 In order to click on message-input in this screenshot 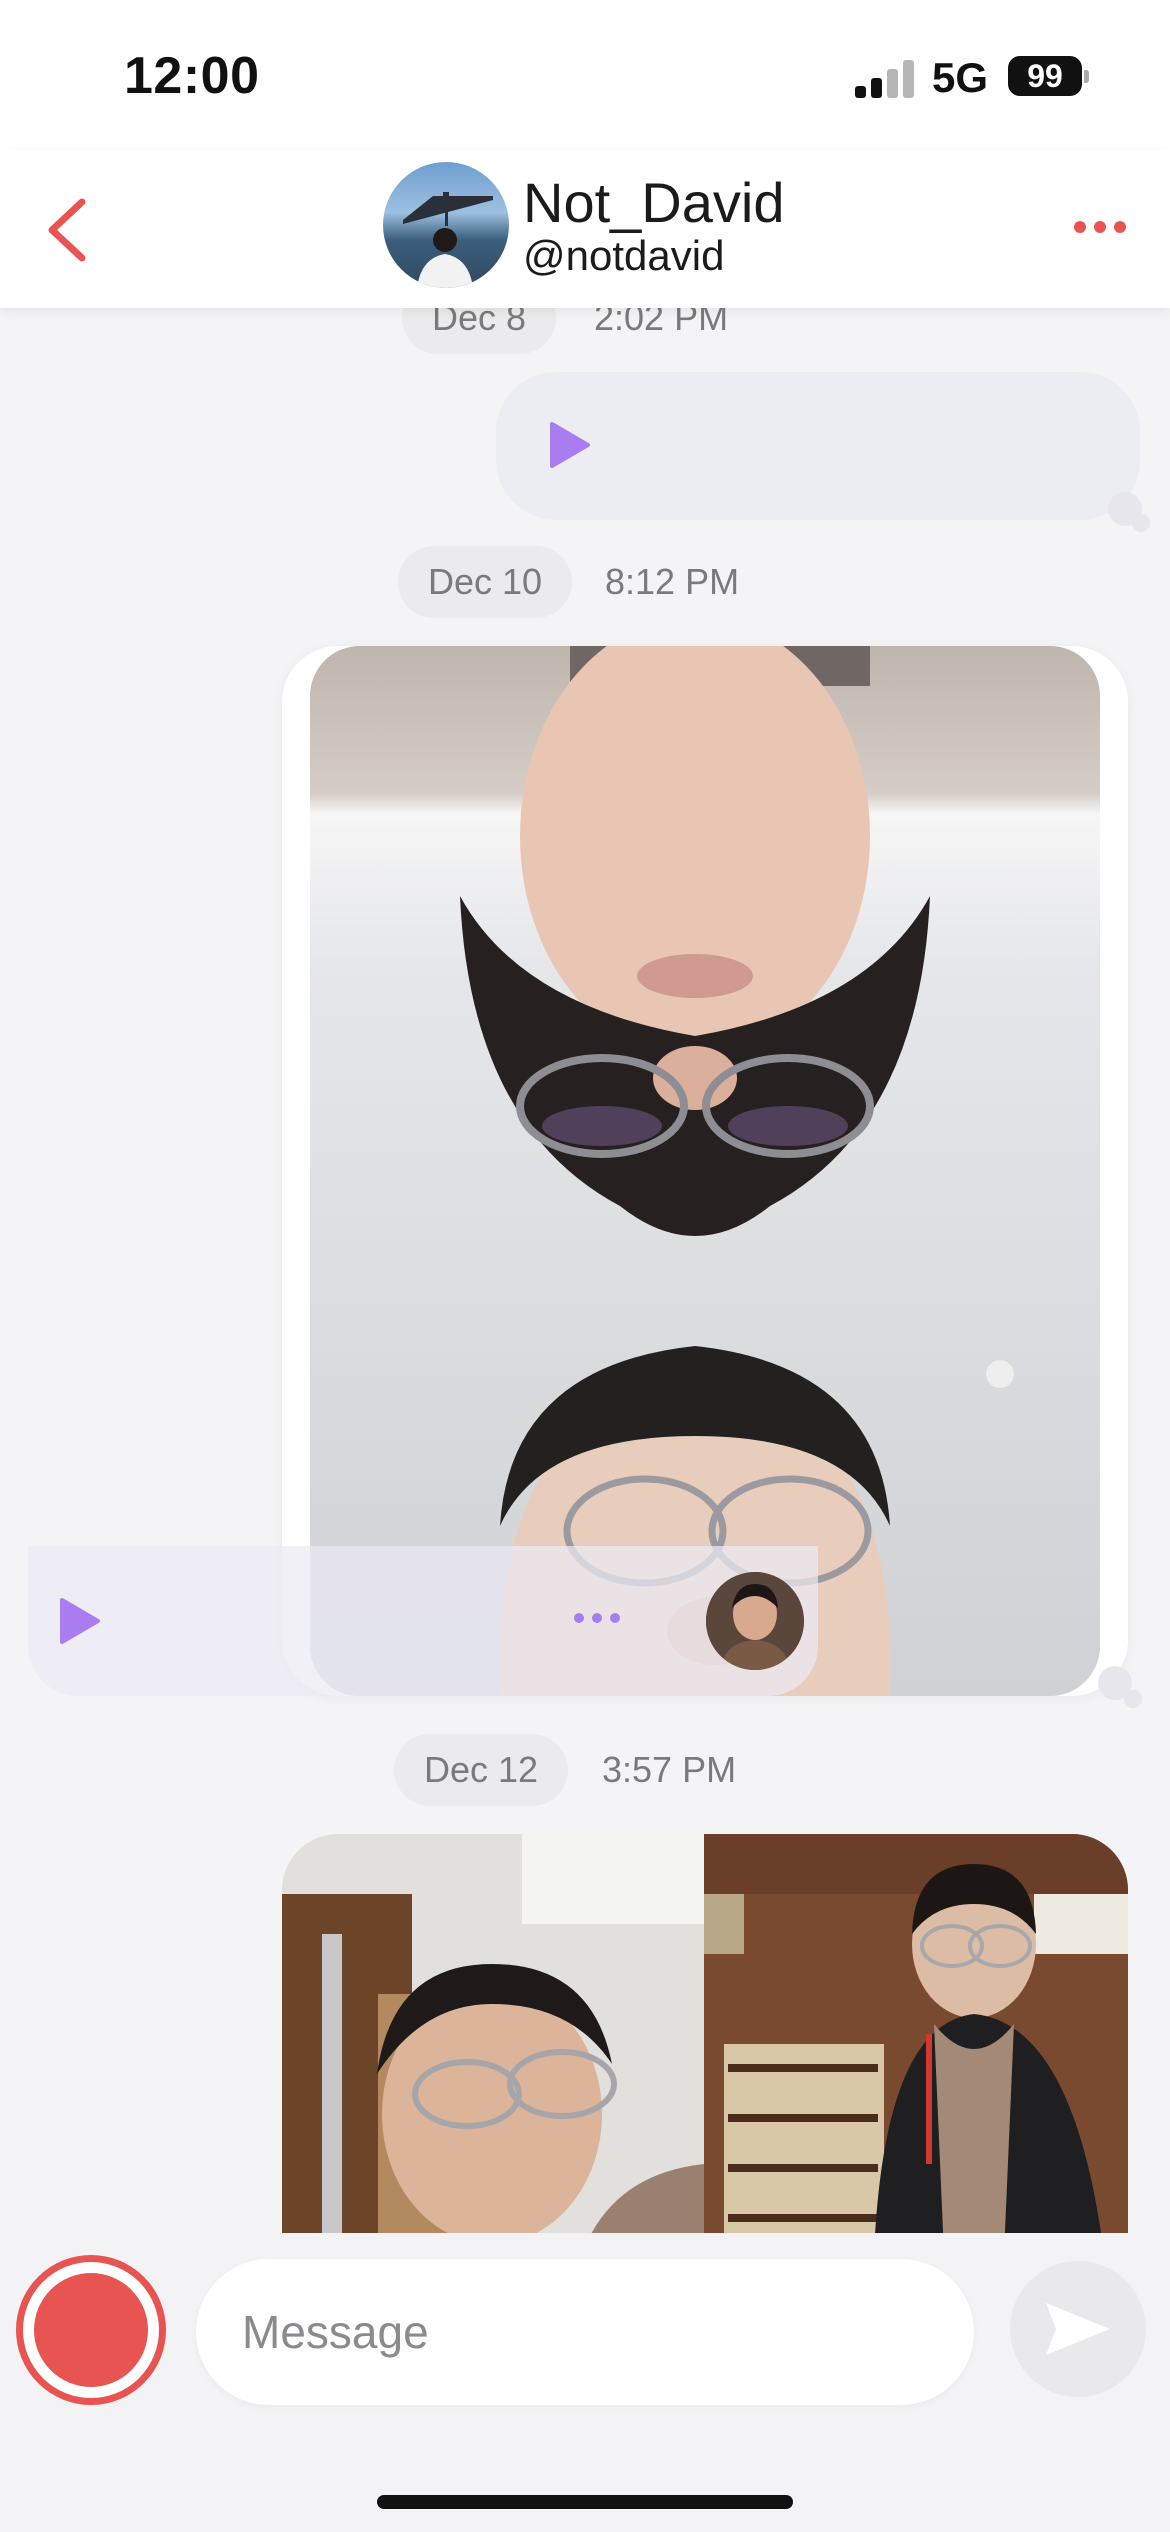, I will do `click(585, 2332)`.